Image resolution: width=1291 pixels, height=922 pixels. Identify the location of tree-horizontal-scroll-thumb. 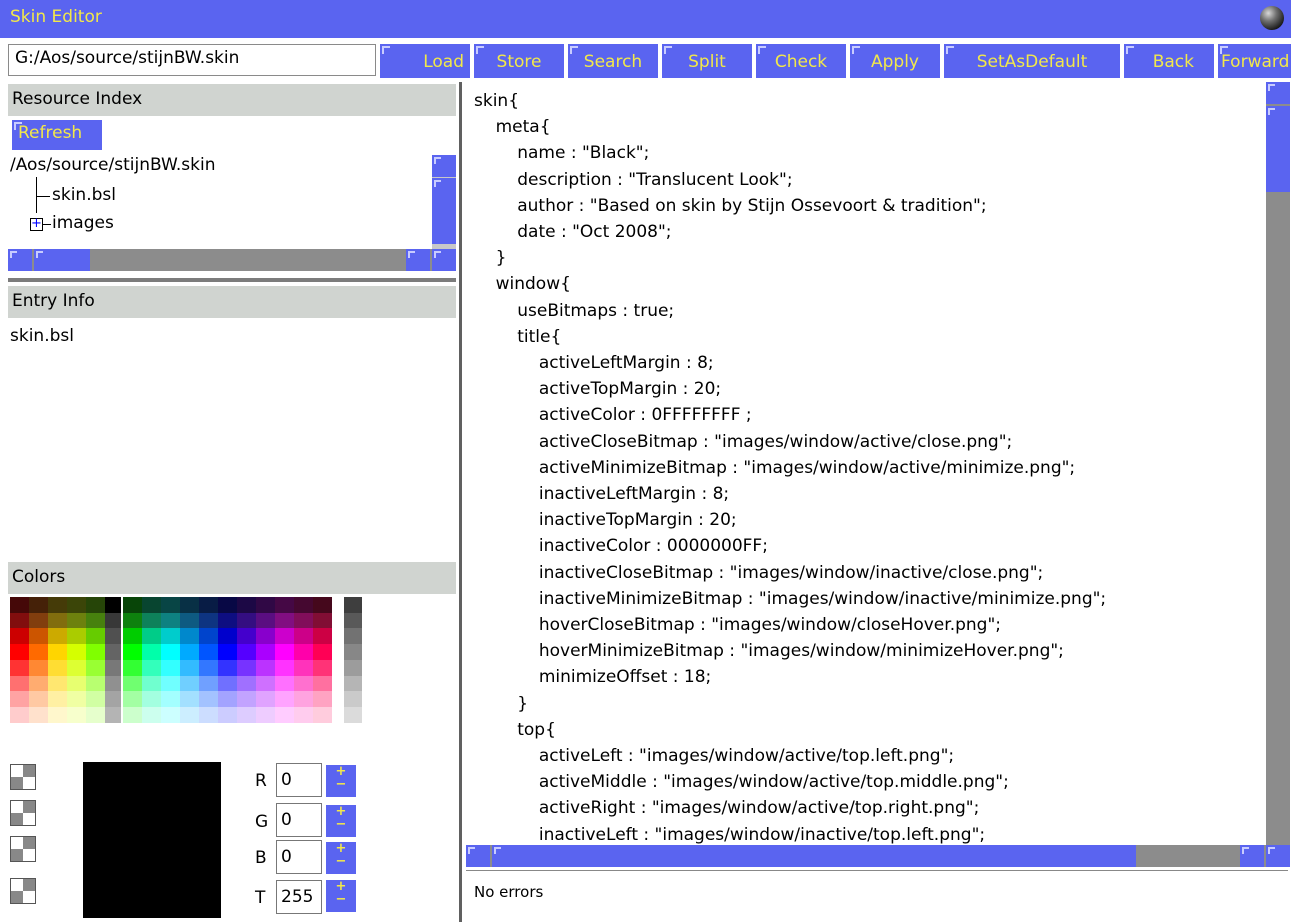
(62, 260).